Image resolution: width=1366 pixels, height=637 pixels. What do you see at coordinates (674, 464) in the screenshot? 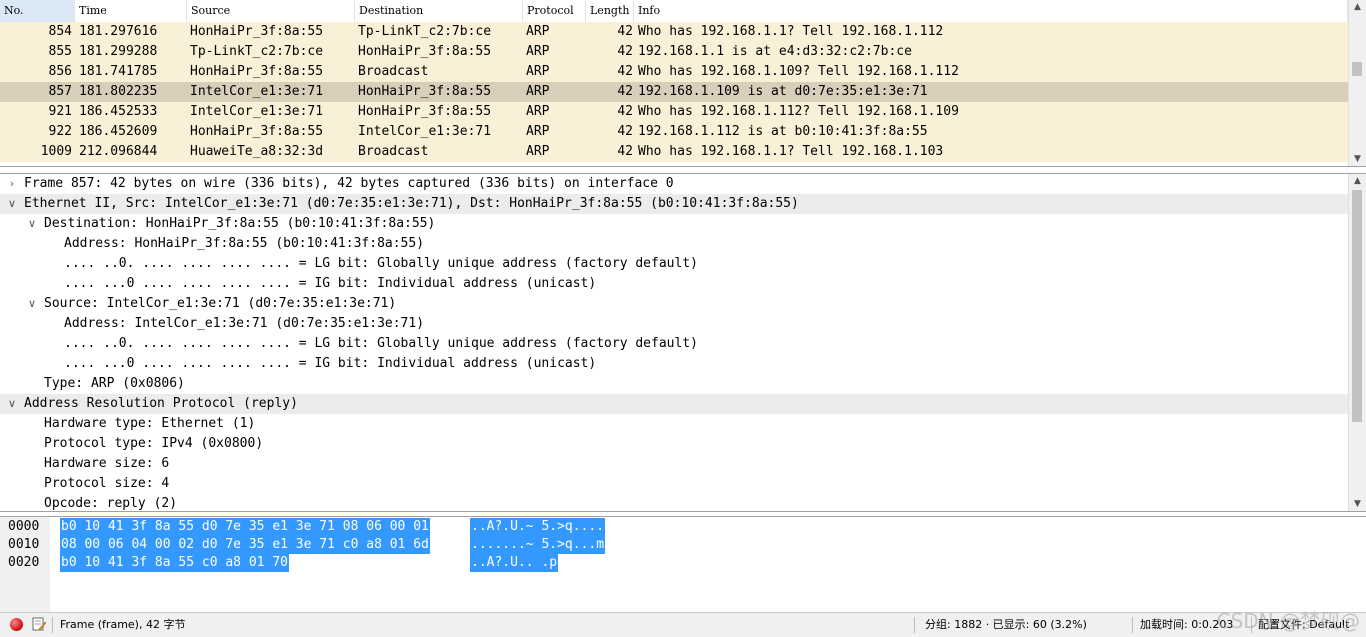
I see `detail-tree-item: Hardware size: 6` at bounding box center [674, 464].